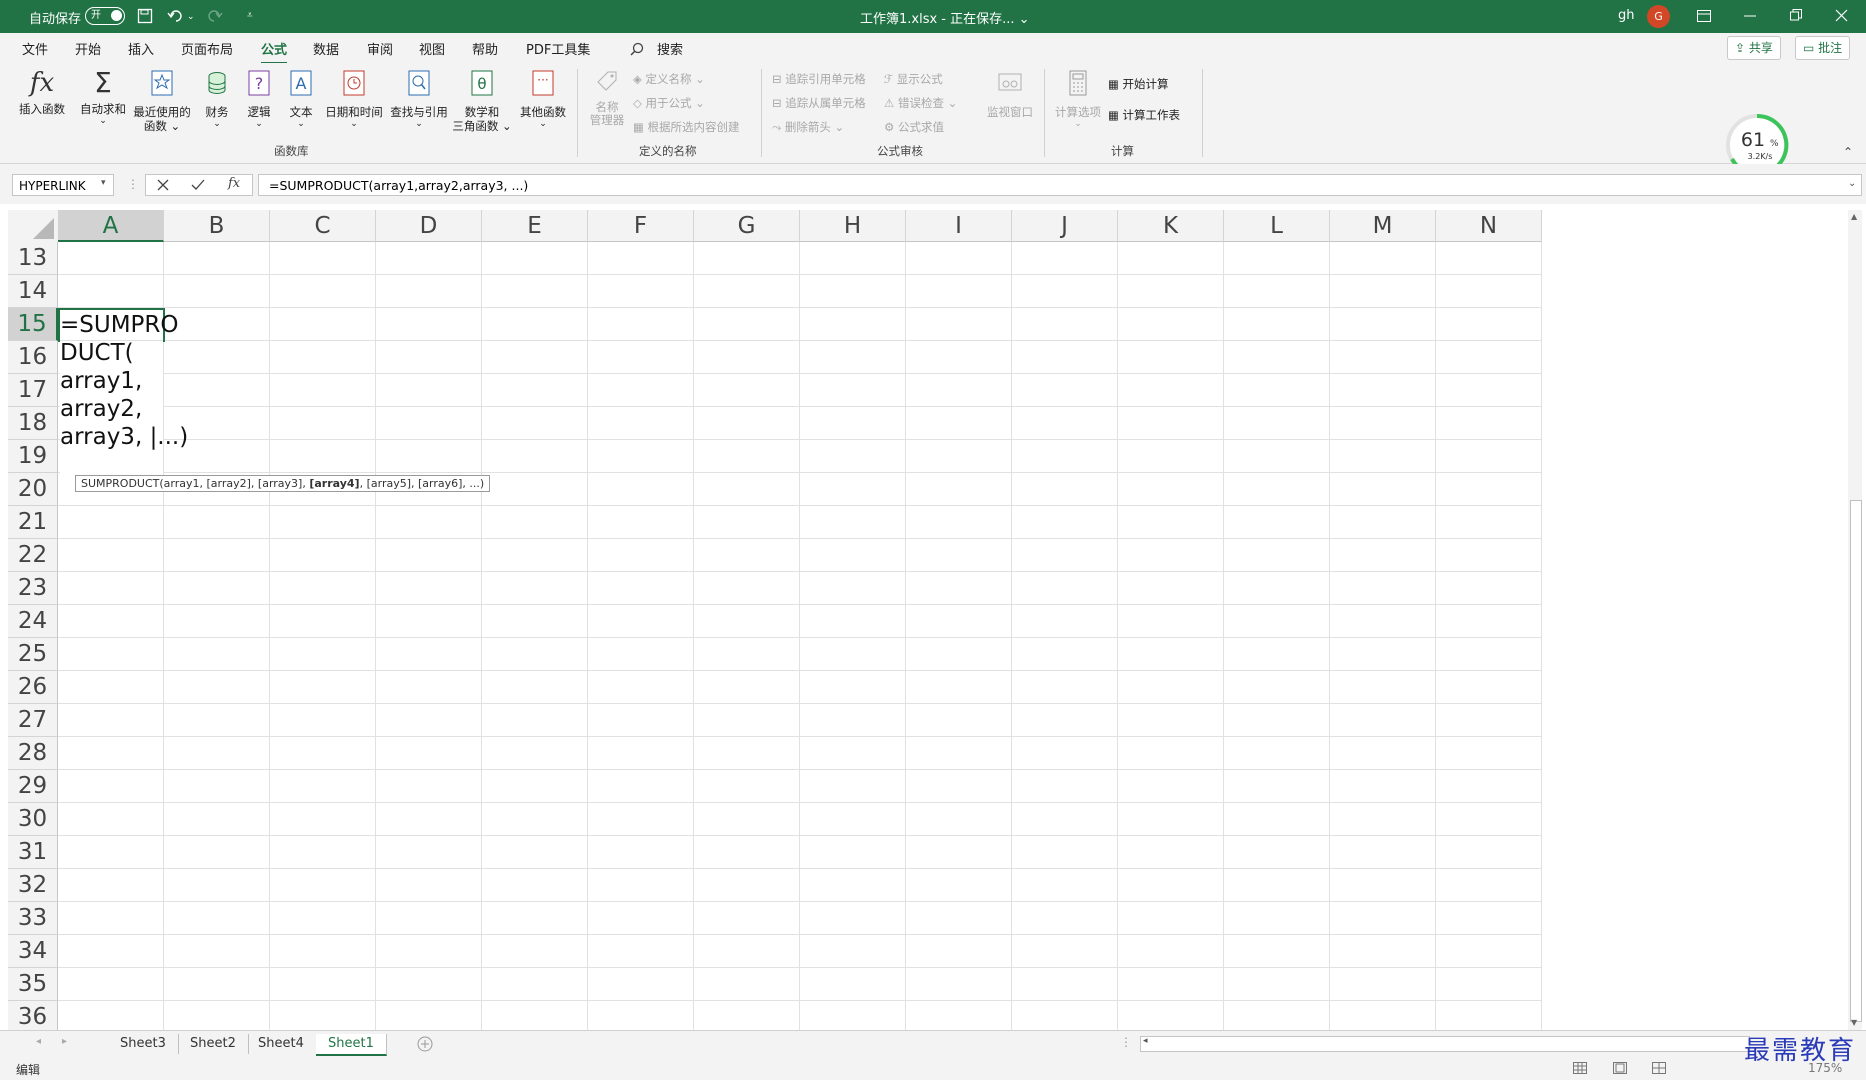 The width and height of the screenshot is (1866, 1080). I want to click on trace-precedents-button: ⊟ 追踪引用单元格, so click(819, 79).